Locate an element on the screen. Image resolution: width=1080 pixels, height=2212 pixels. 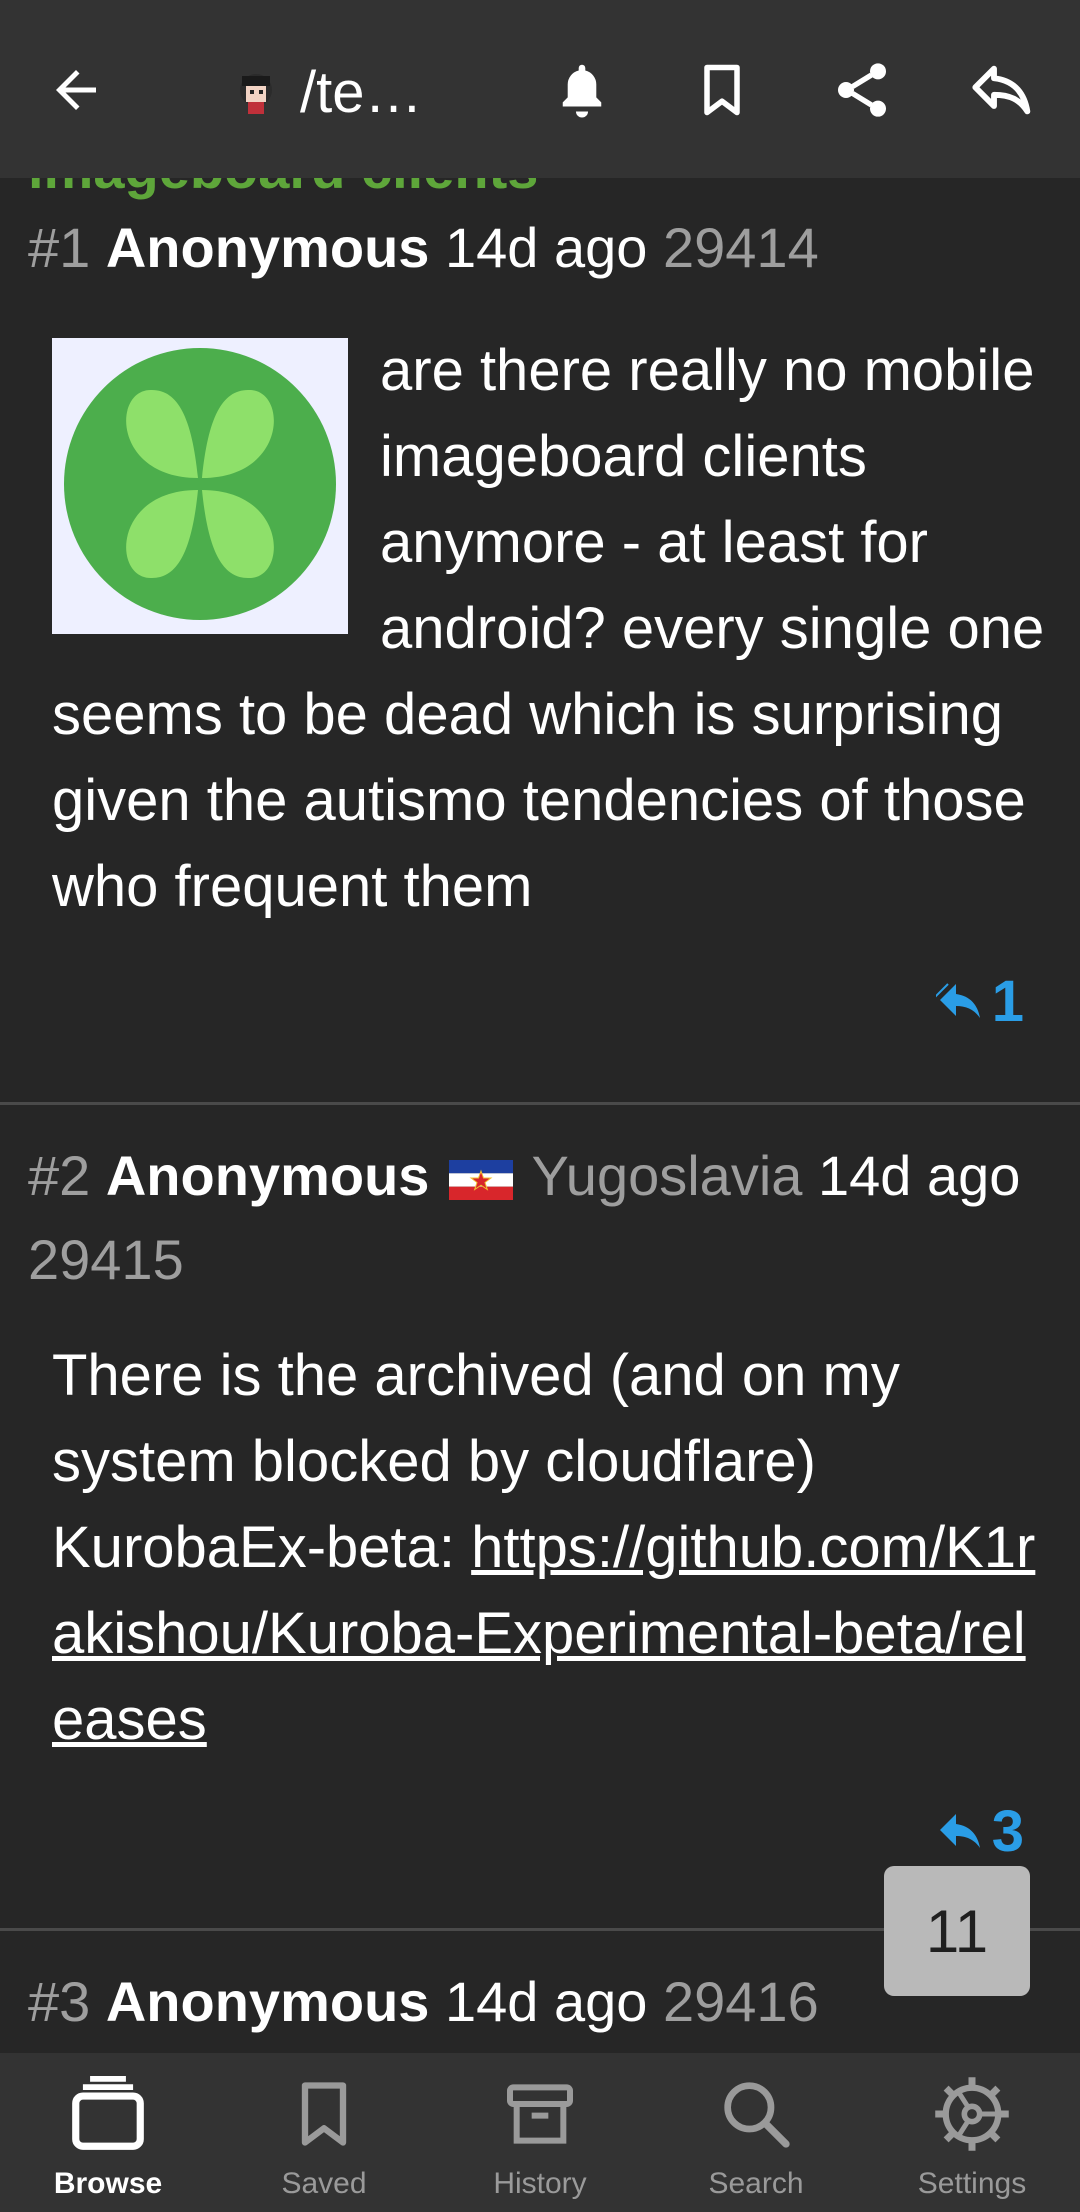
reply-icon is located at coordinates (1002, 90).